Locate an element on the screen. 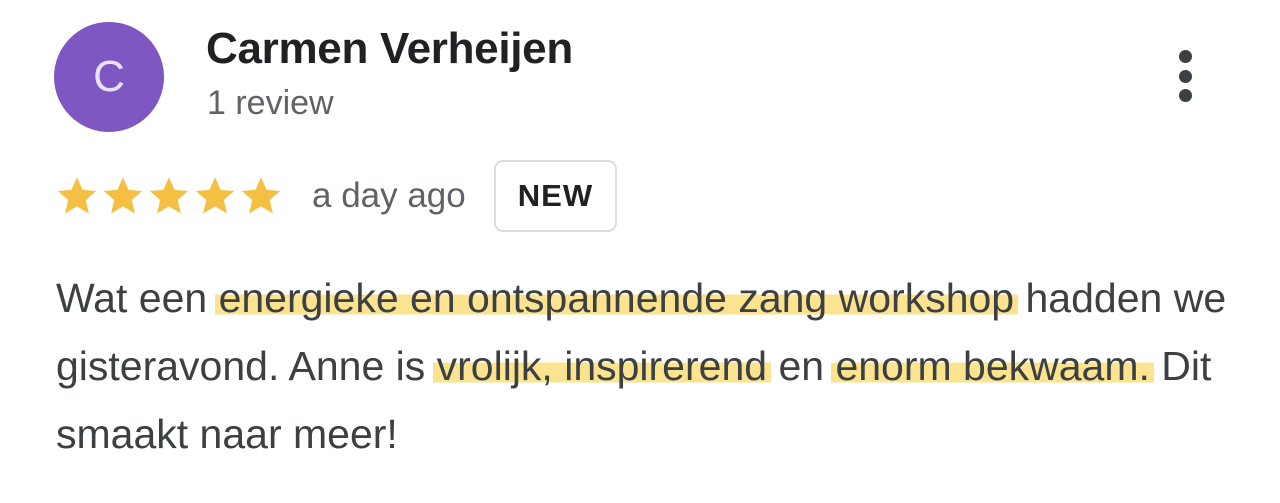 The height and width of the screenshot is (503, 1280). review-count: 1 review is located at coordinates (270, 103).